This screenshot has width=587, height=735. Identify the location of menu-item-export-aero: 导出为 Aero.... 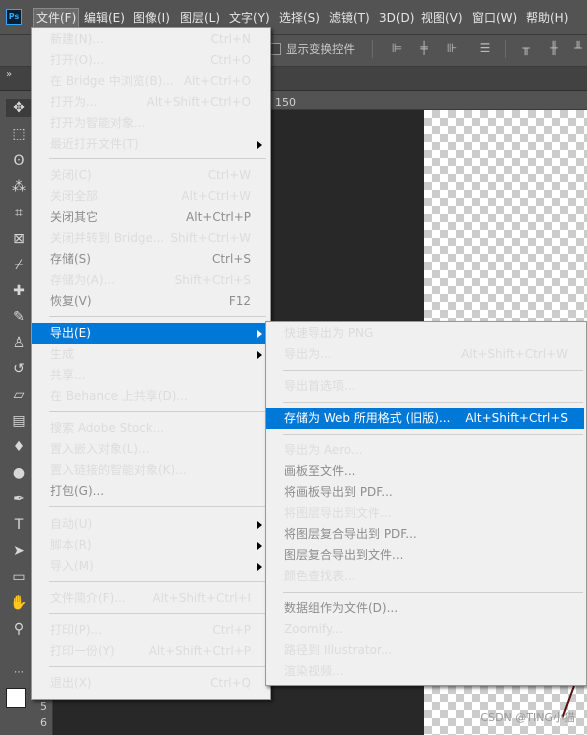
(425, 450).